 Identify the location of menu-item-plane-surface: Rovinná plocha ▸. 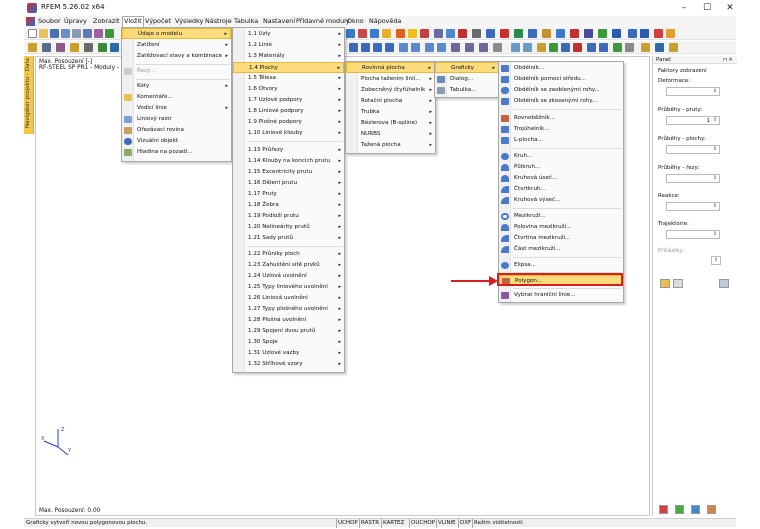
(390, 67).